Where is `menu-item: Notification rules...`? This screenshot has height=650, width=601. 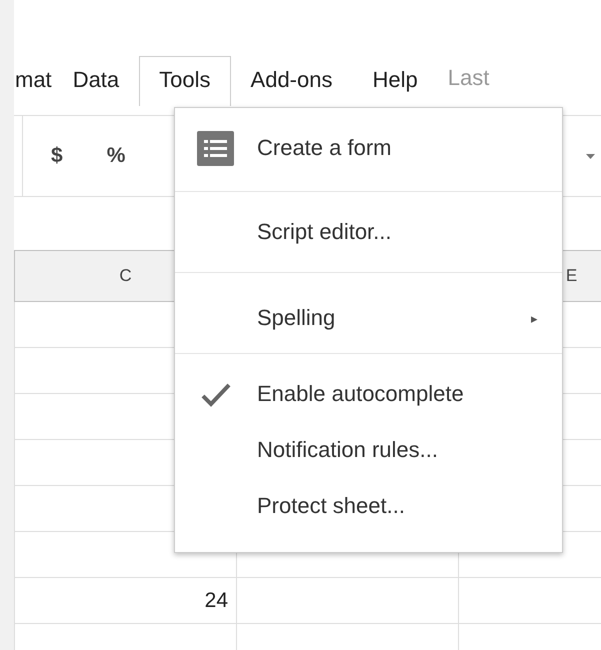
menu-item: Notification rules... is located at coordinates (368, 450).